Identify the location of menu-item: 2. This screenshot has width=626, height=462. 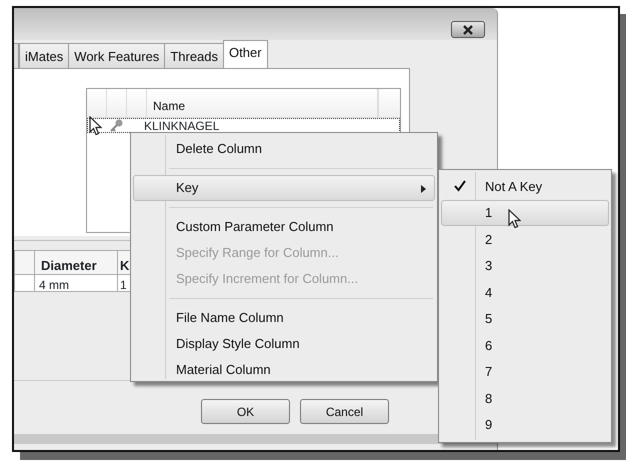
(525, 239).